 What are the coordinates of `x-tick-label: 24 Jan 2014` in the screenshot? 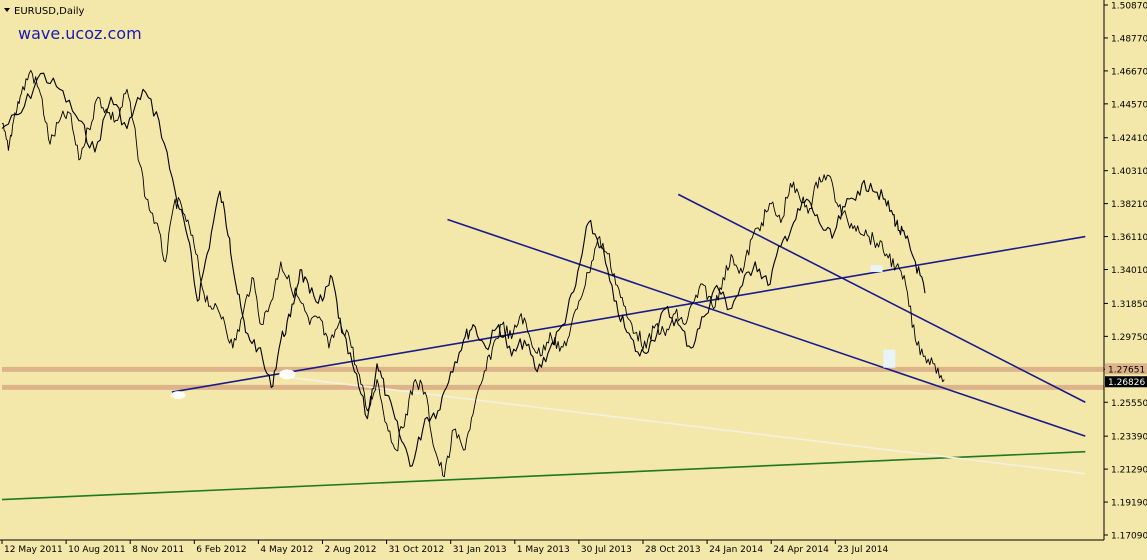 It's located at (736, 550).